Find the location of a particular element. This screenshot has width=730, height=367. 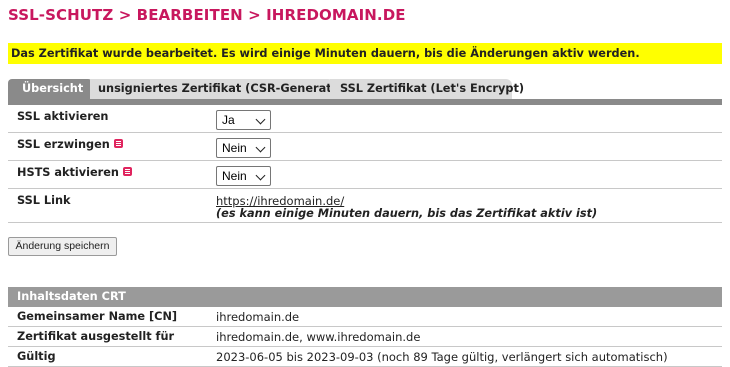

tab-csr-generator: unsigniertes Zertifikat (CSR-Generator) is located at coordinates (220, 89).